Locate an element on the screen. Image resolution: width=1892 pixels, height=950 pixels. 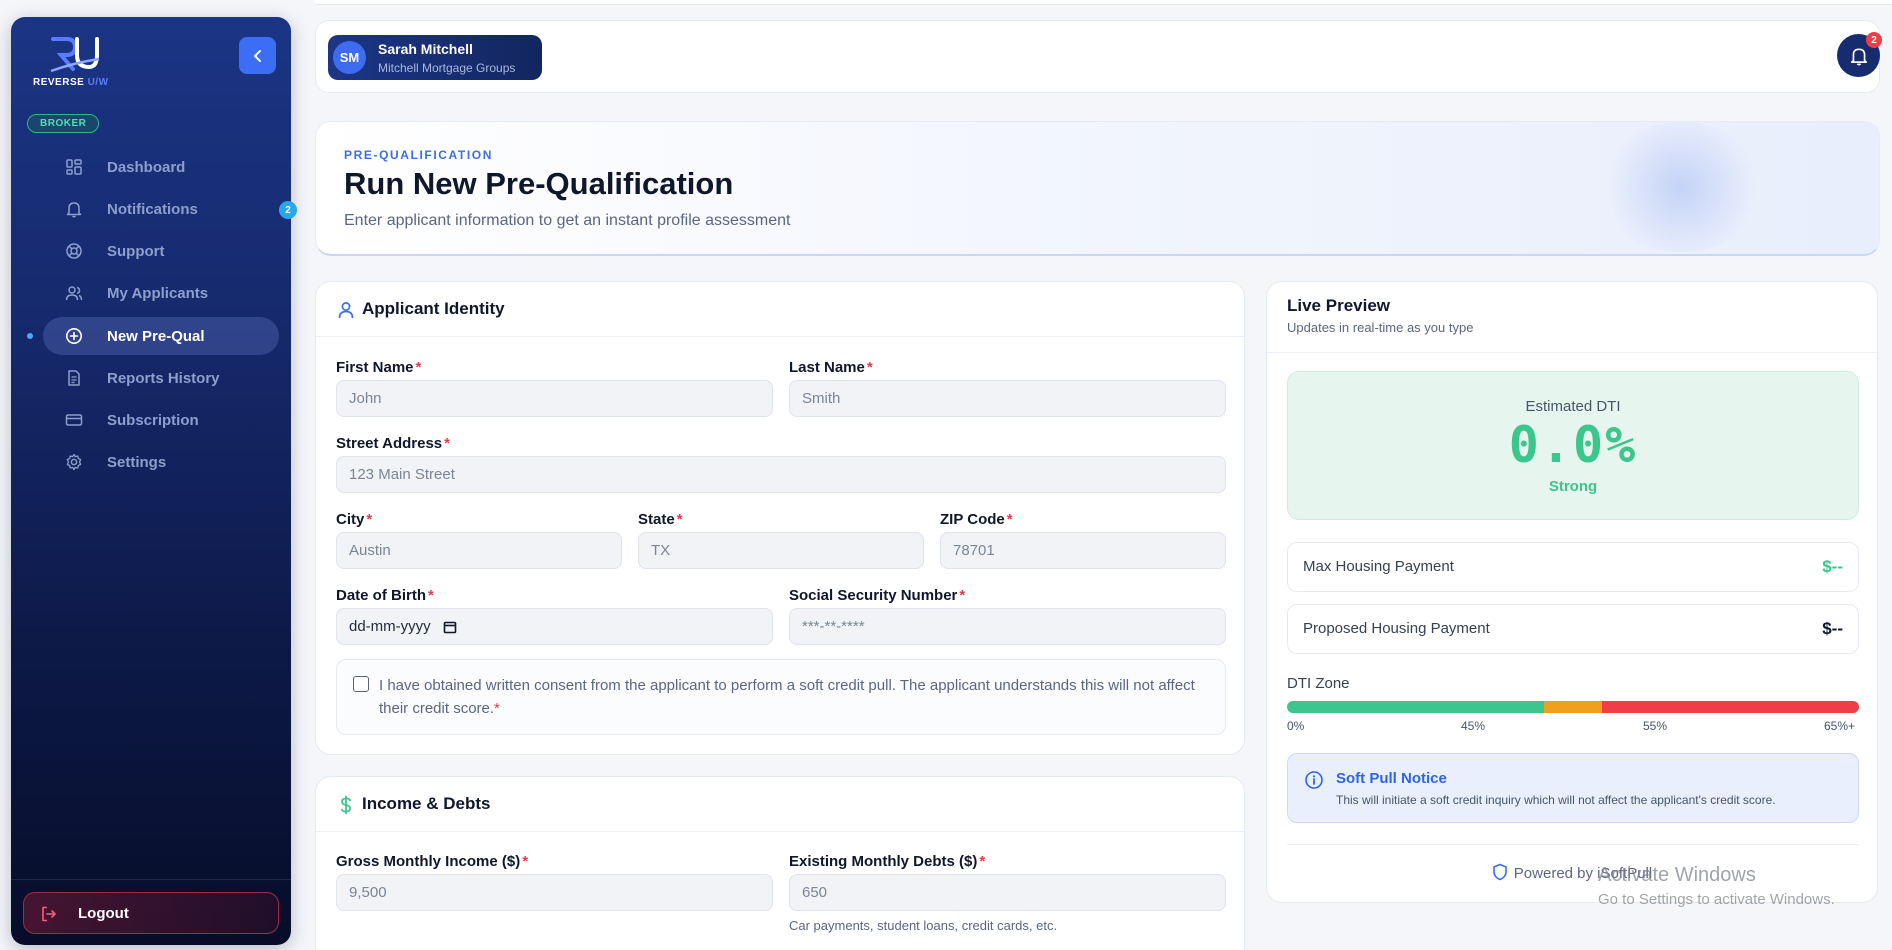
sidebar-item-settings: Settings is located at coordinates (161, 462).